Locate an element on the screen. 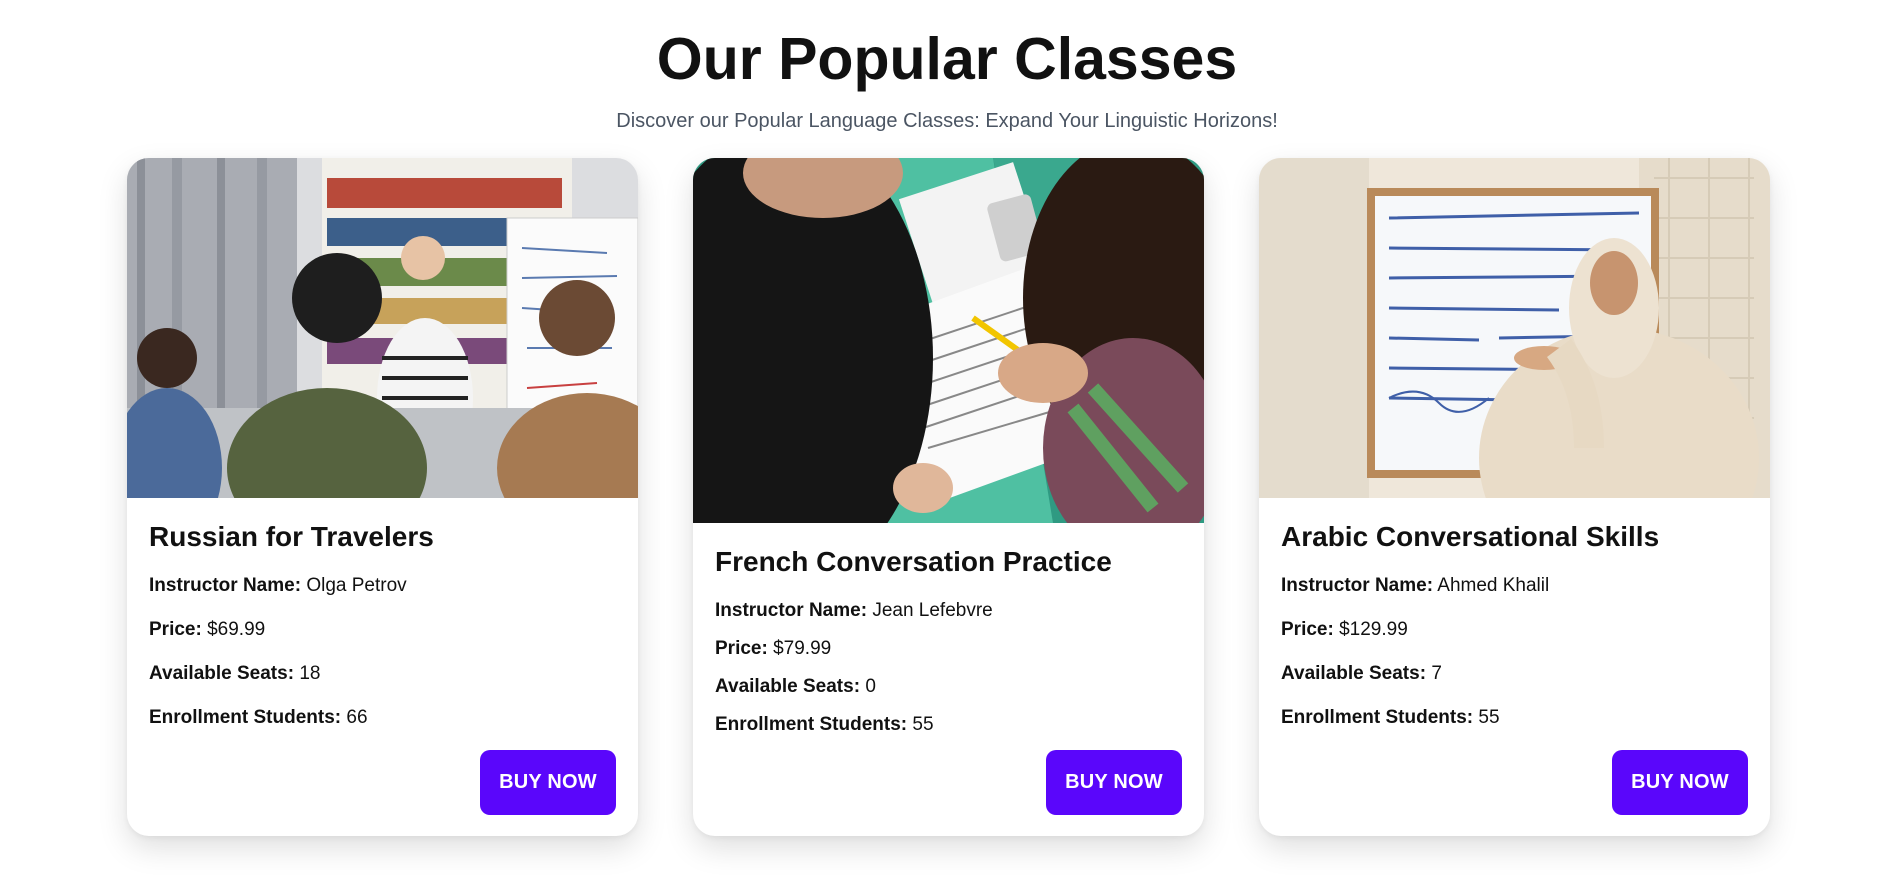 Image resolution: width=1894 pixels, height=881 pixels. class-title: Arabic Conversational Skills is located at coordinates (1470, 536).